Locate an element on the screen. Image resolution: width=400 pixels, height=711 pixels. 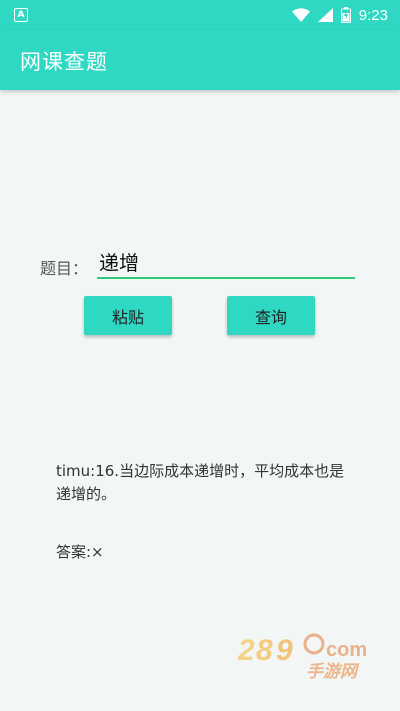
wifi-icon is located at coordinates (300, 15).